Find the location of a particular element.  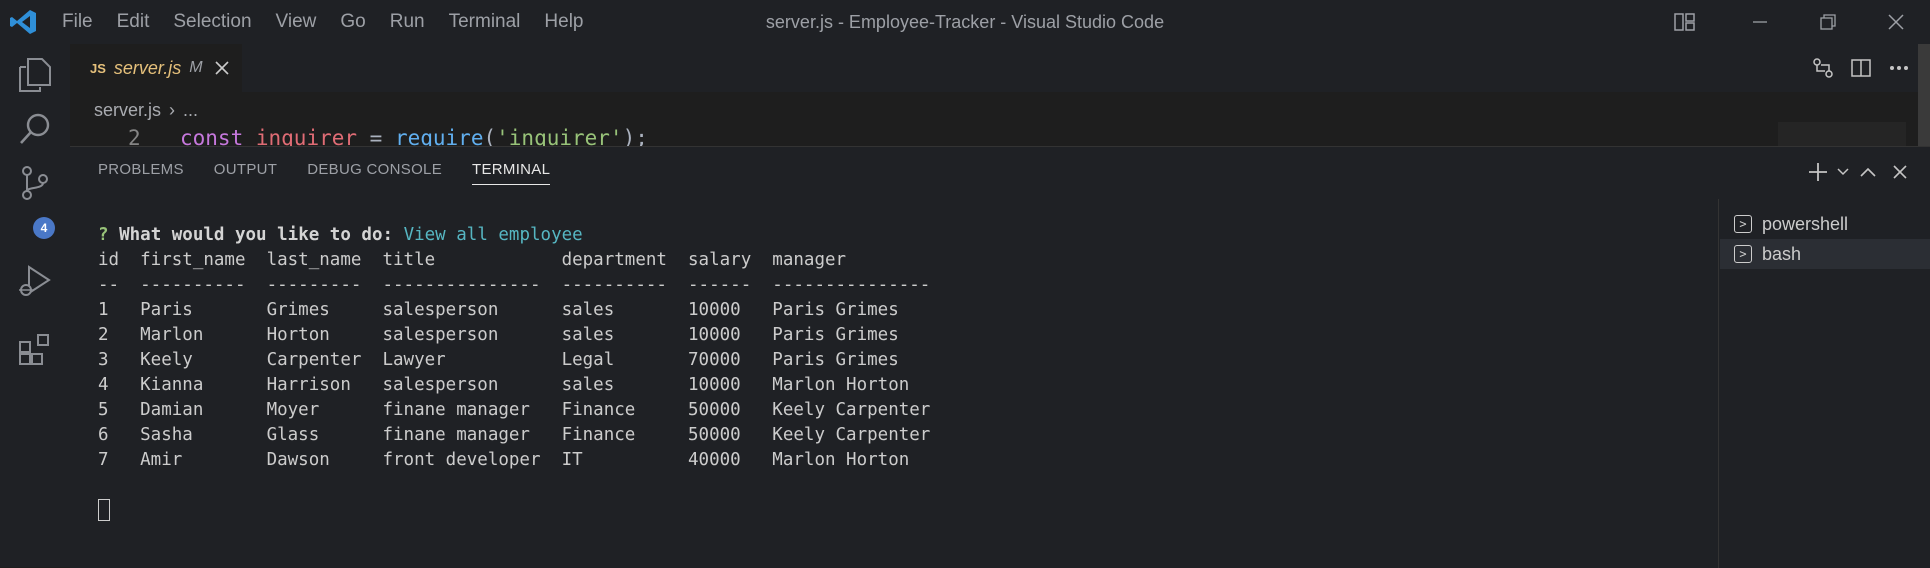

source-control-badge: 4 is located at coordinates (44, 228).